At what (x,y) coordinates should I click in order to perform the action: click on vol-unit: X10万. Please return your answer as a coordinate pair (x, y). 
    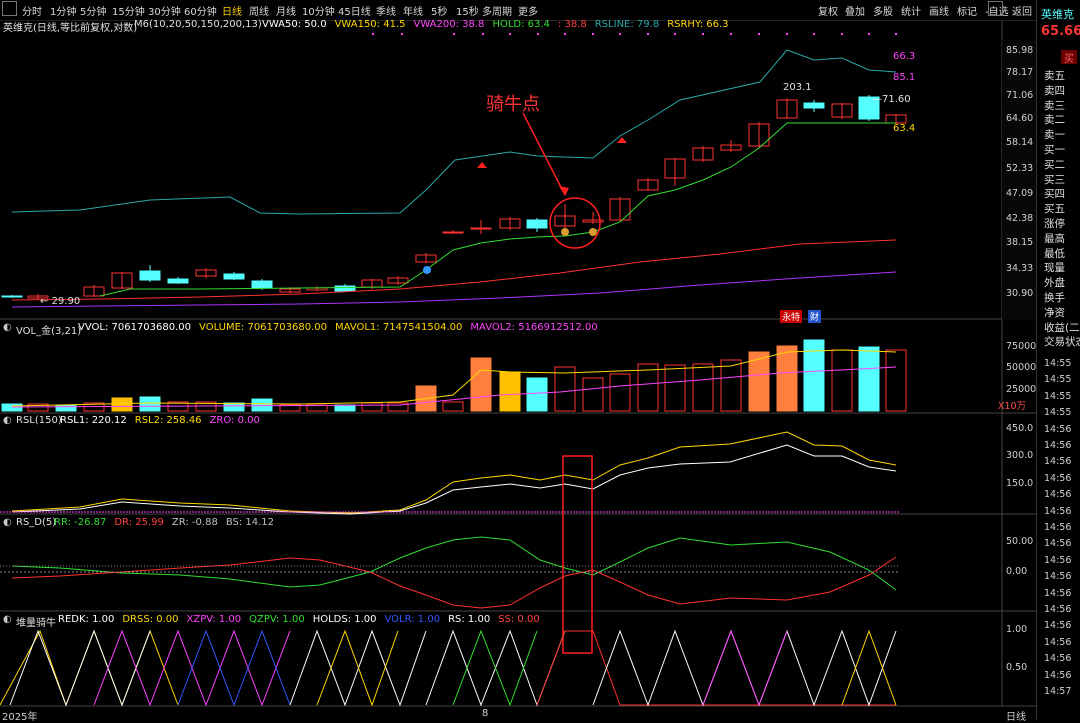
    Looking at the image, I should click on (1012, 406).